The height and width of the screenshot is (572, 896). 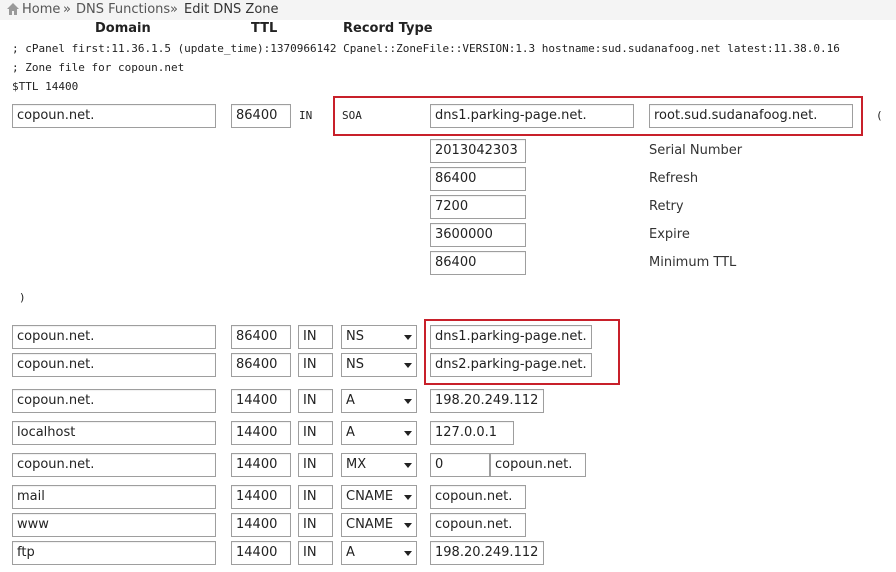 What do you see at coordinates (693, 262) in the screenshot?
I see `soa-minimum-ttl-label: Minimum TTL` at bounding box center [693, 262].